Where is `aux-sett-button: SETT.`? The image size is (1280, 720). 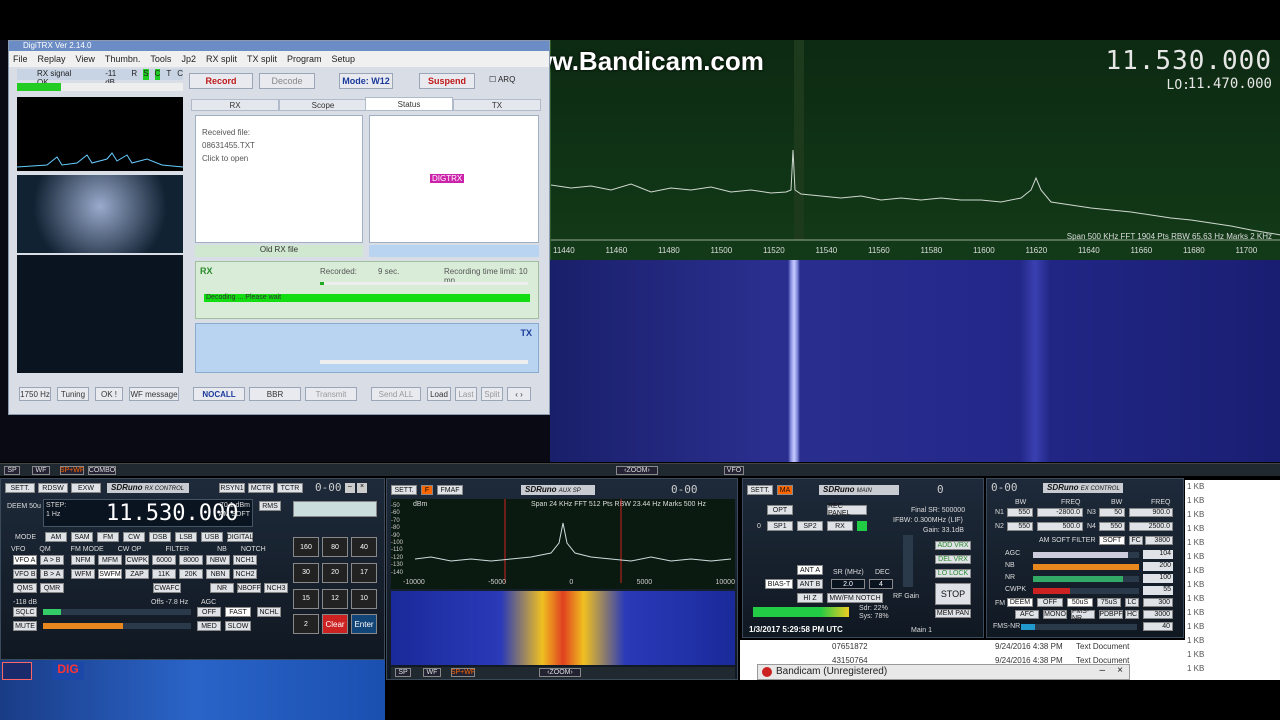
aux-sett-button: SETT. is located at coordinates (404, 490).